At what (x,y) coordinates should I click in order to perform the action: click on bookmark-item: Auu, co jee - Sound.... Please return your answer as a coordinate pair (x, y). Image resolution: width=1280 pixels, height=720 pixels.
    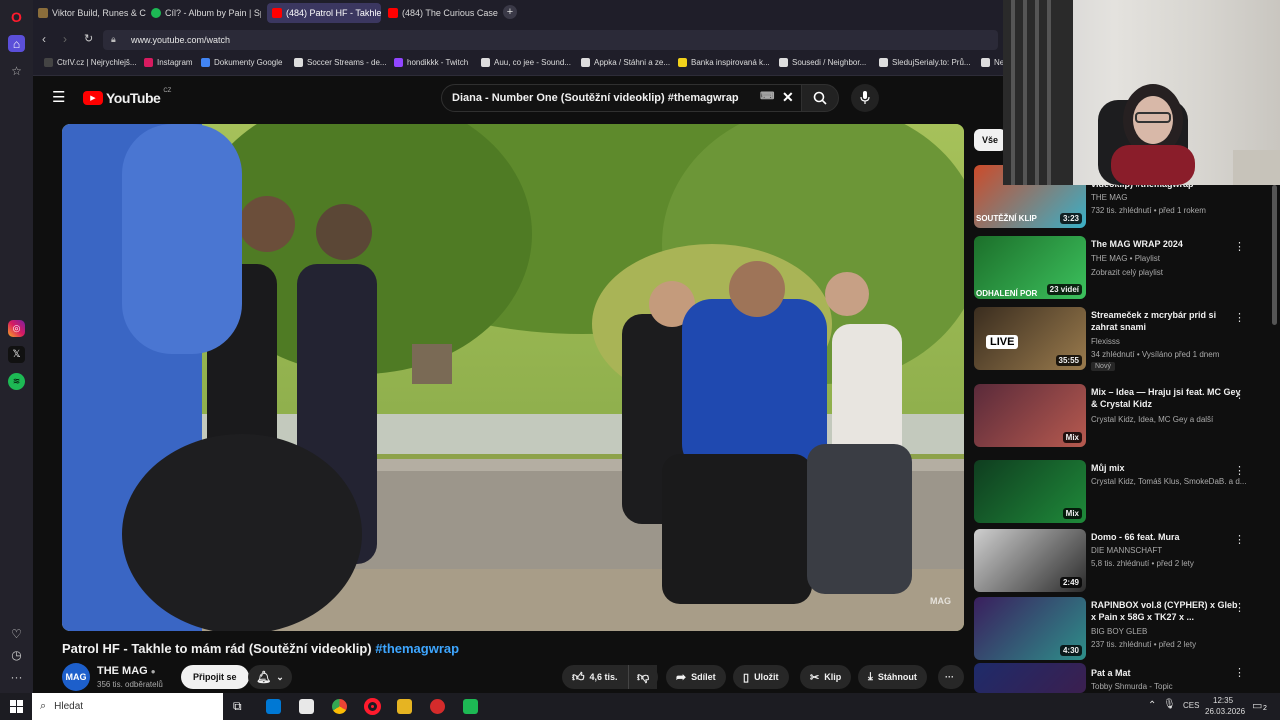
    Looking at the image, I should click on (526, 62).